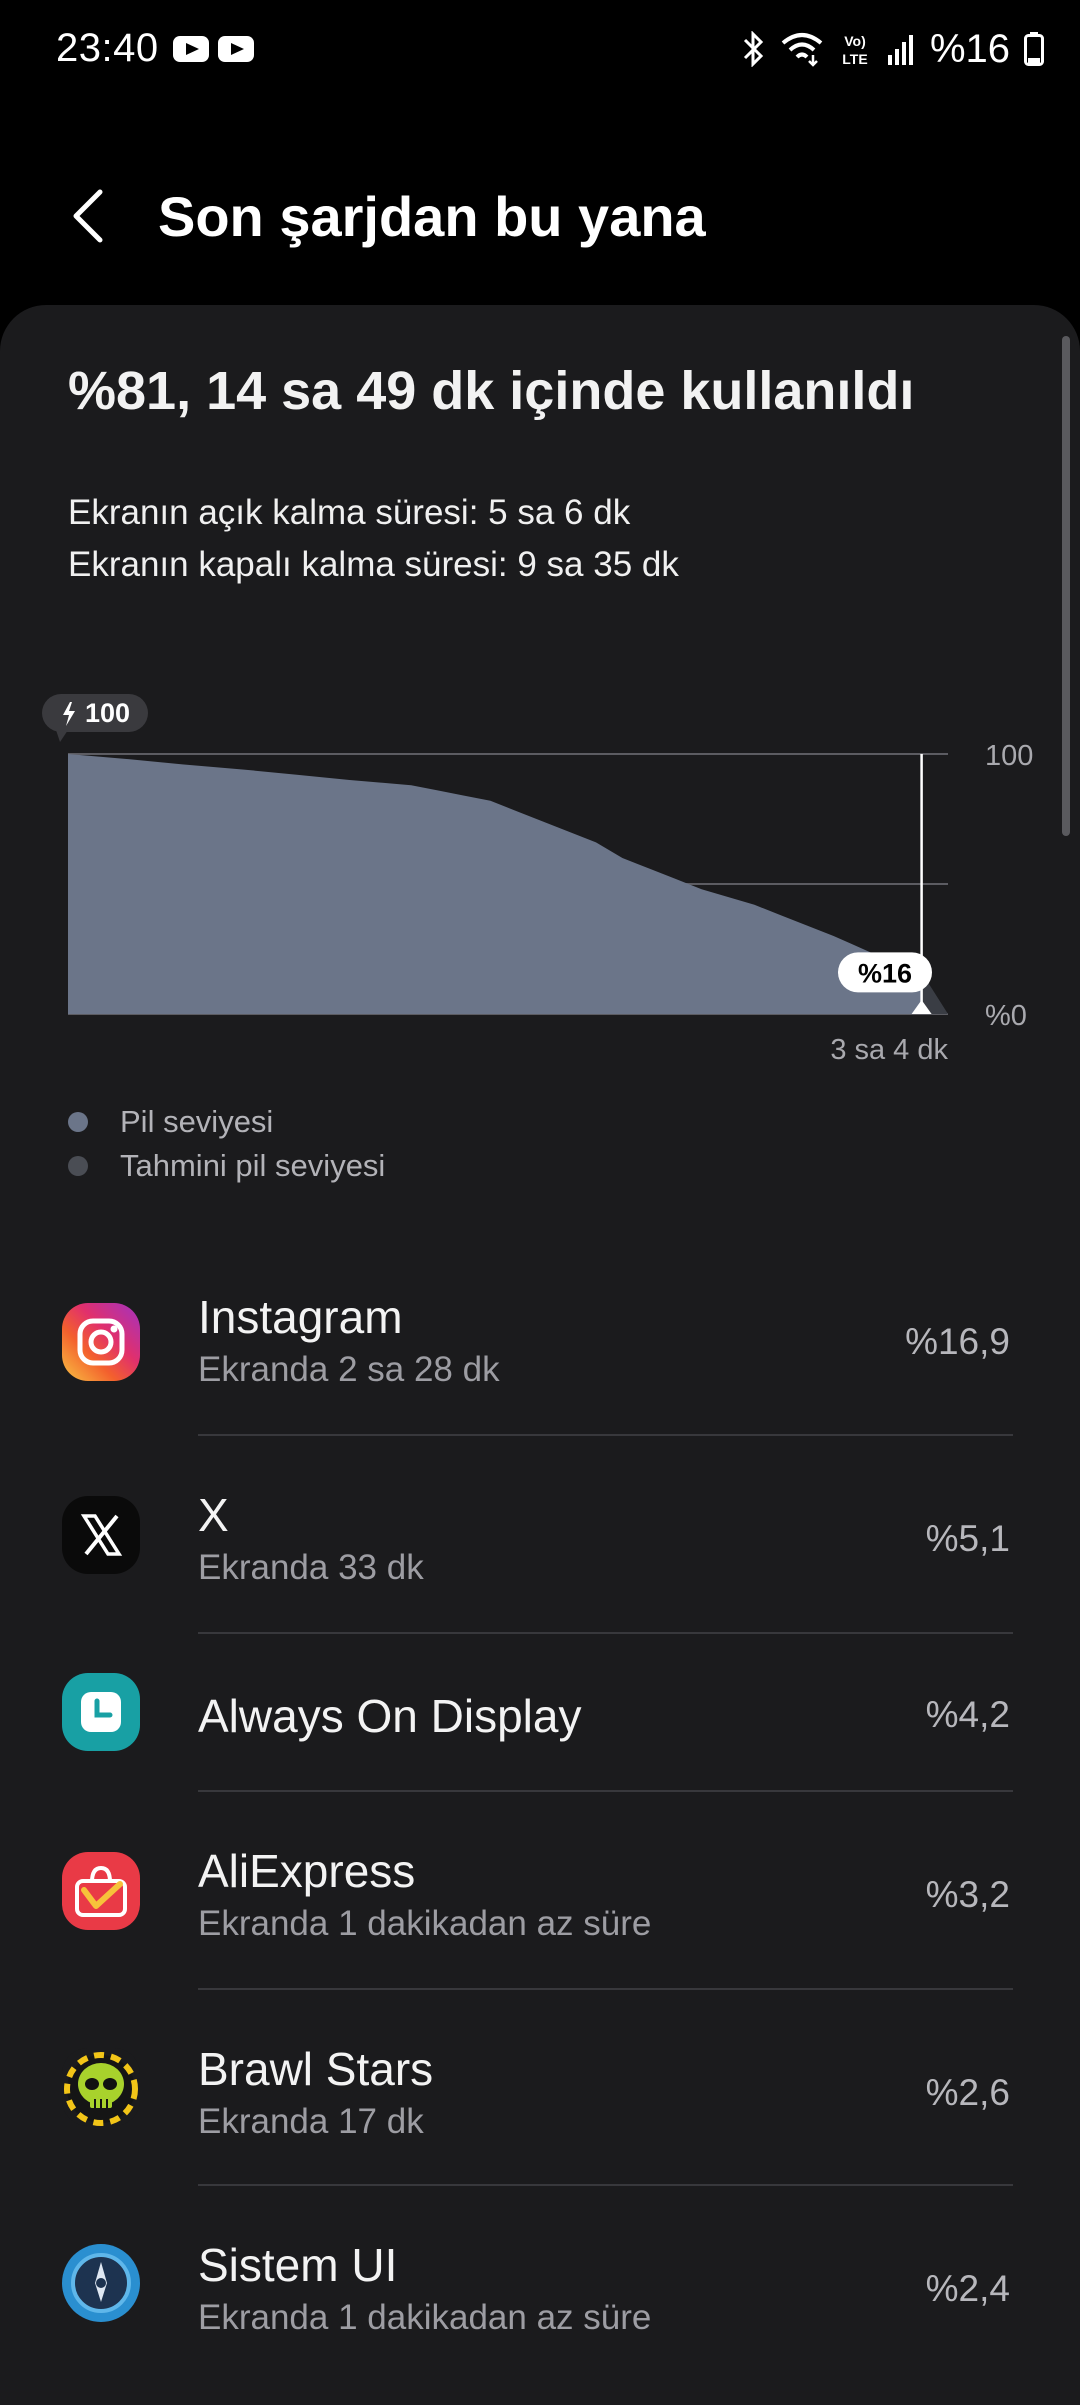 This screenshot has width=1080, height=2405. Describe the element at coordinates (854, 59) in the screenshot. I see `svg-text: LTE` at that location.